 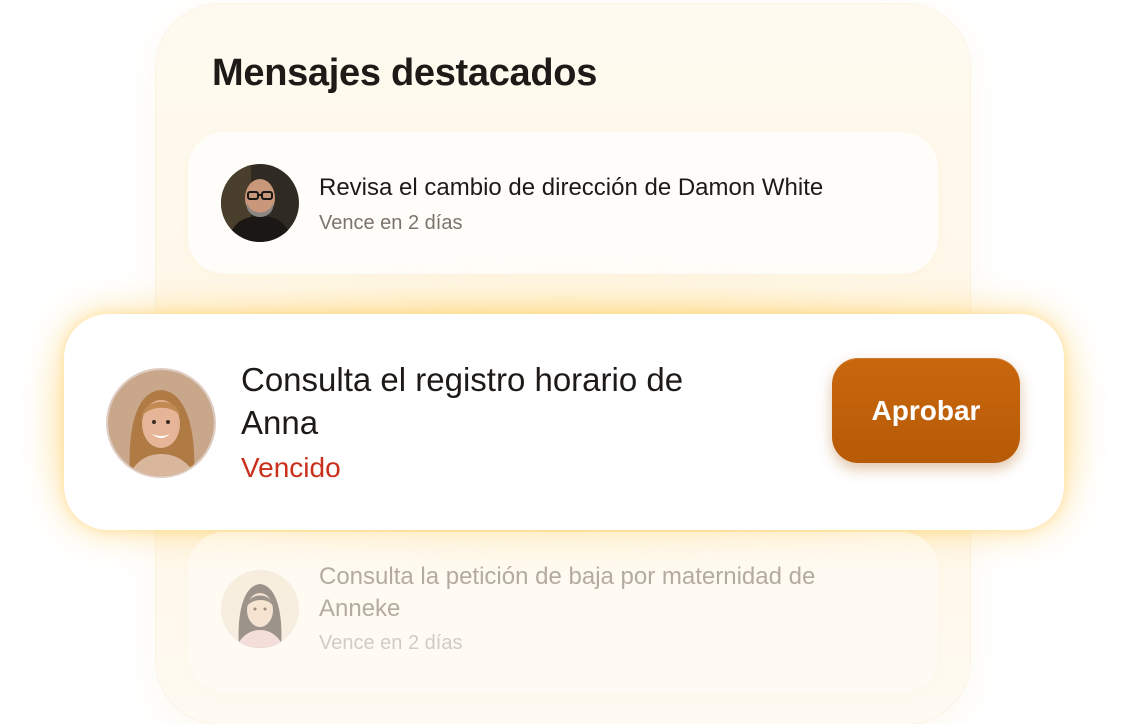 What do you see at coordinates (291, 467) in the screenshot?
I see `overdue-status: Vencido` at bounding box center [291, 467].